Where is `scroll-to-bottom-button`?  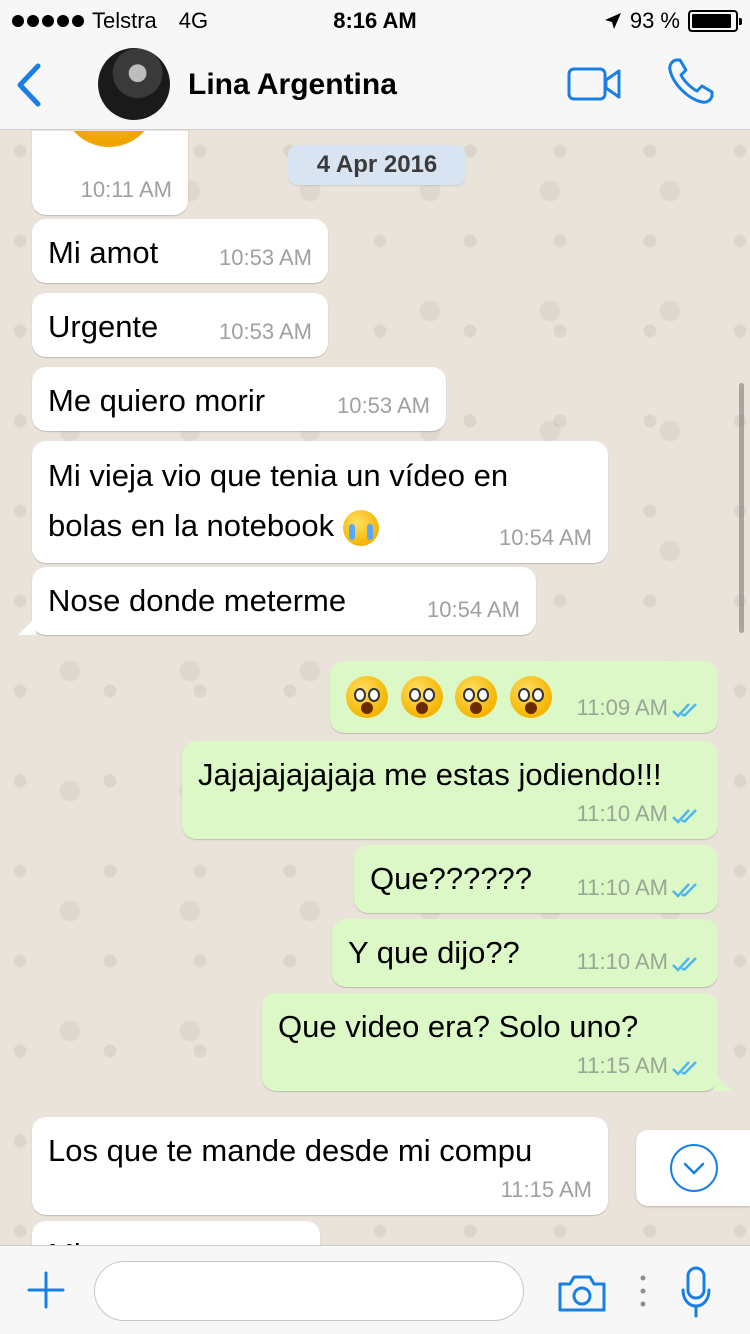 scroll-to-bottom-button is located at coordinates (693, 1168).